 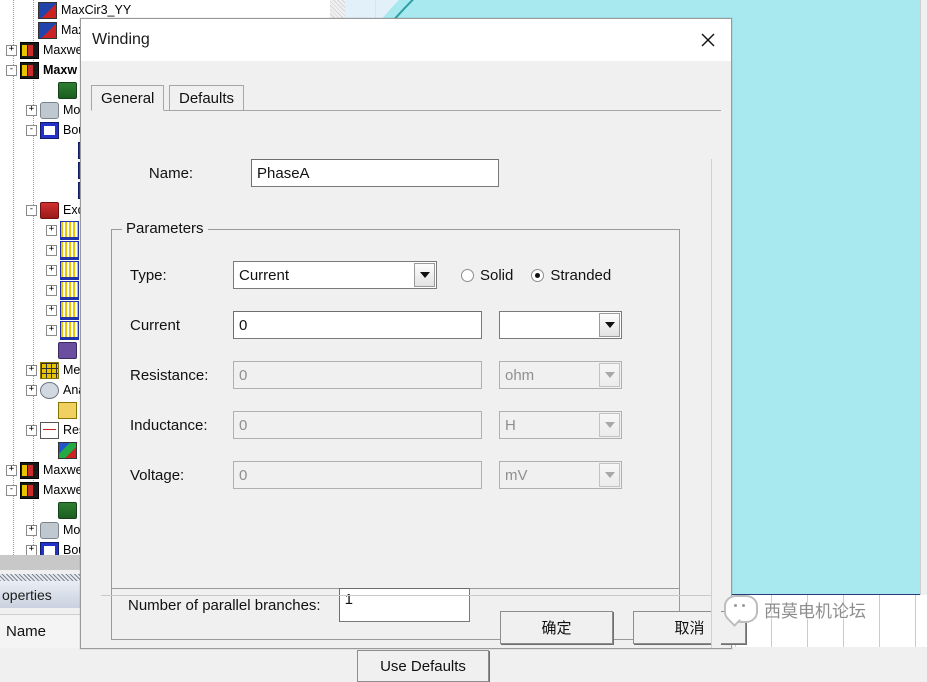 I want to click on current-row: Current 0, so click(x=376, y=325).